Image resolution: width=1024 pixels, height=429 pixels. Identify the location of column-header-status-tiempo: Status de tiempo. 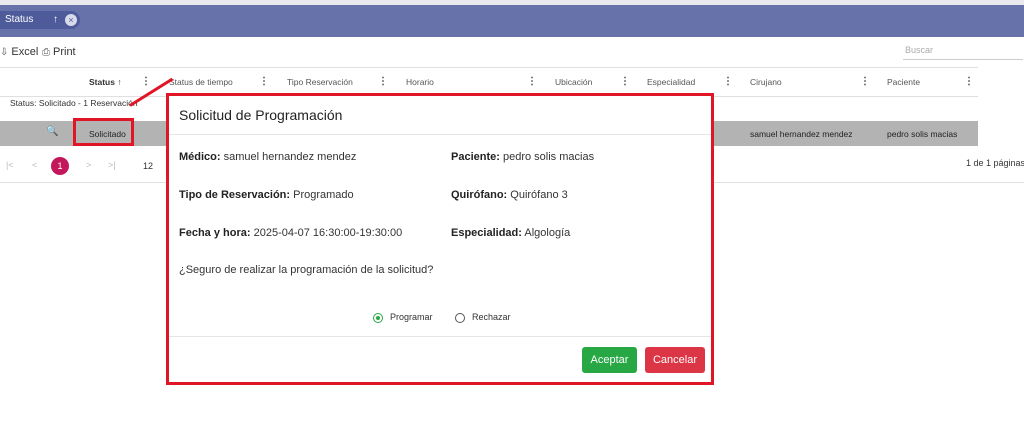
(201, 82).